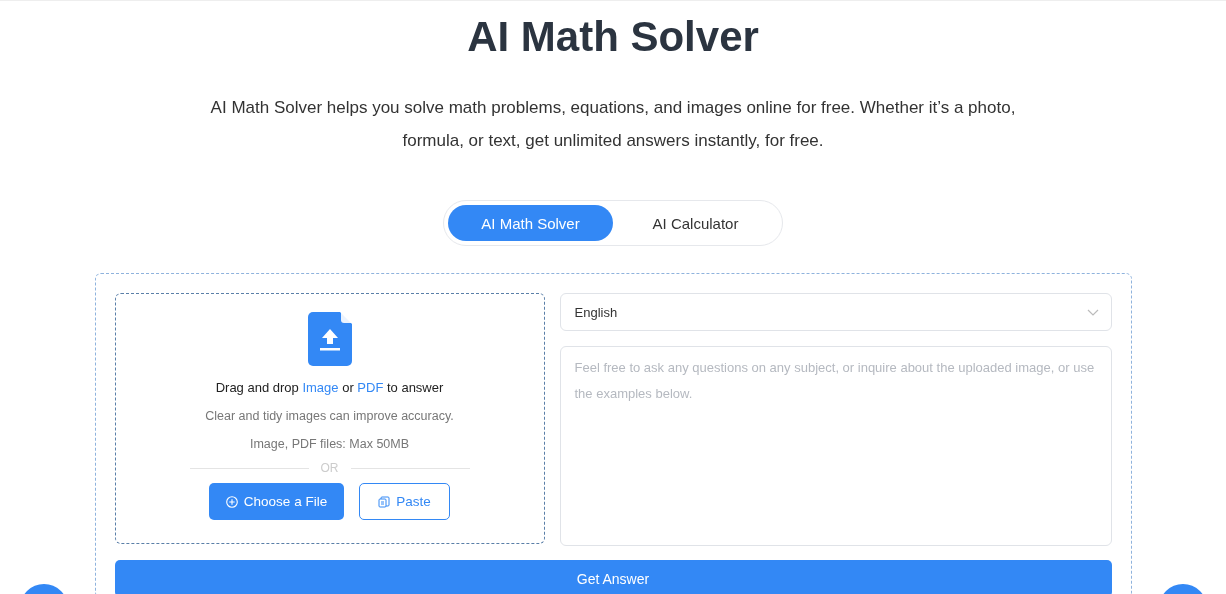  I want to click on copy-icon, so click(384, 501).